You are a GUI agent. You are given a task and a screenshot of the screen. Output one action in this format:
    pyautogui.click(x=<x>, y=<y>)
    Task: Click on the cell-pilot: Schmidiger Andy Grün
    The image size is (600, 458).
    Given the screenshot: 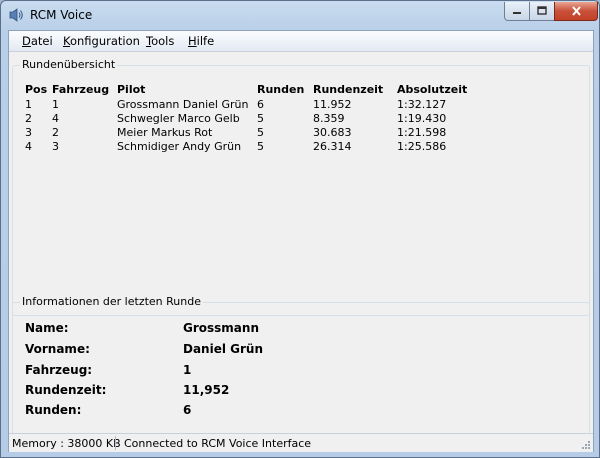 What is the action you would take?
    pyautogui.click(x=179, y=146)
    